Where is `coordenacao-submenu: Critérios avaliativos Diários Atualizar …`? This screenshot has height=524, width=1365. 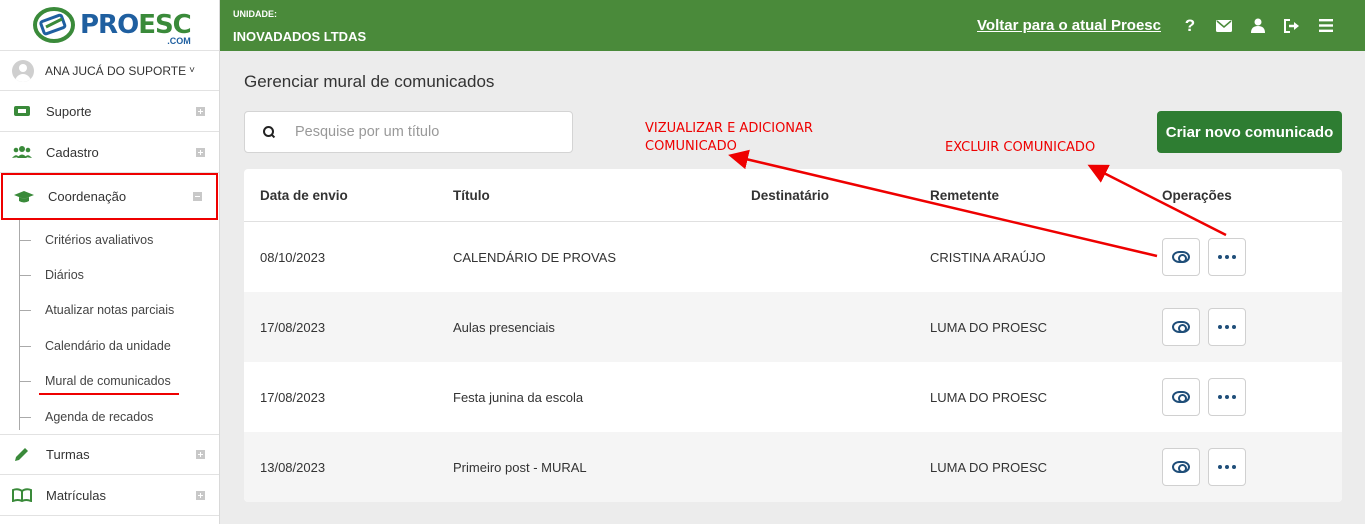
coordenacao-submenu: Critérios avaliativos Diários Atualizar … is located at coordinates (109, 327).